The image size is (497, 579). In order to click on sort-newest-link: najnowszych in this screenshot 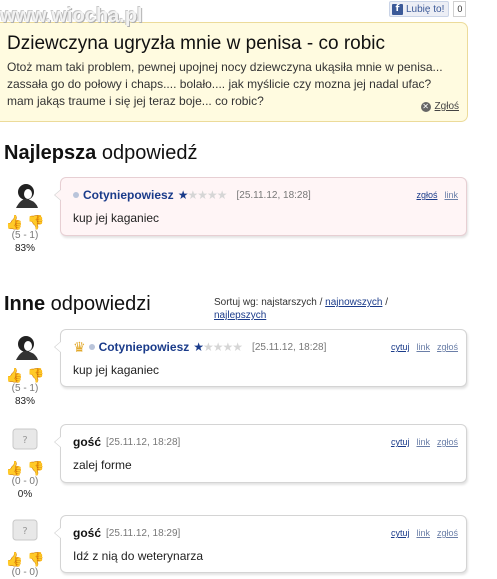, I will do `click(353, 302)`.